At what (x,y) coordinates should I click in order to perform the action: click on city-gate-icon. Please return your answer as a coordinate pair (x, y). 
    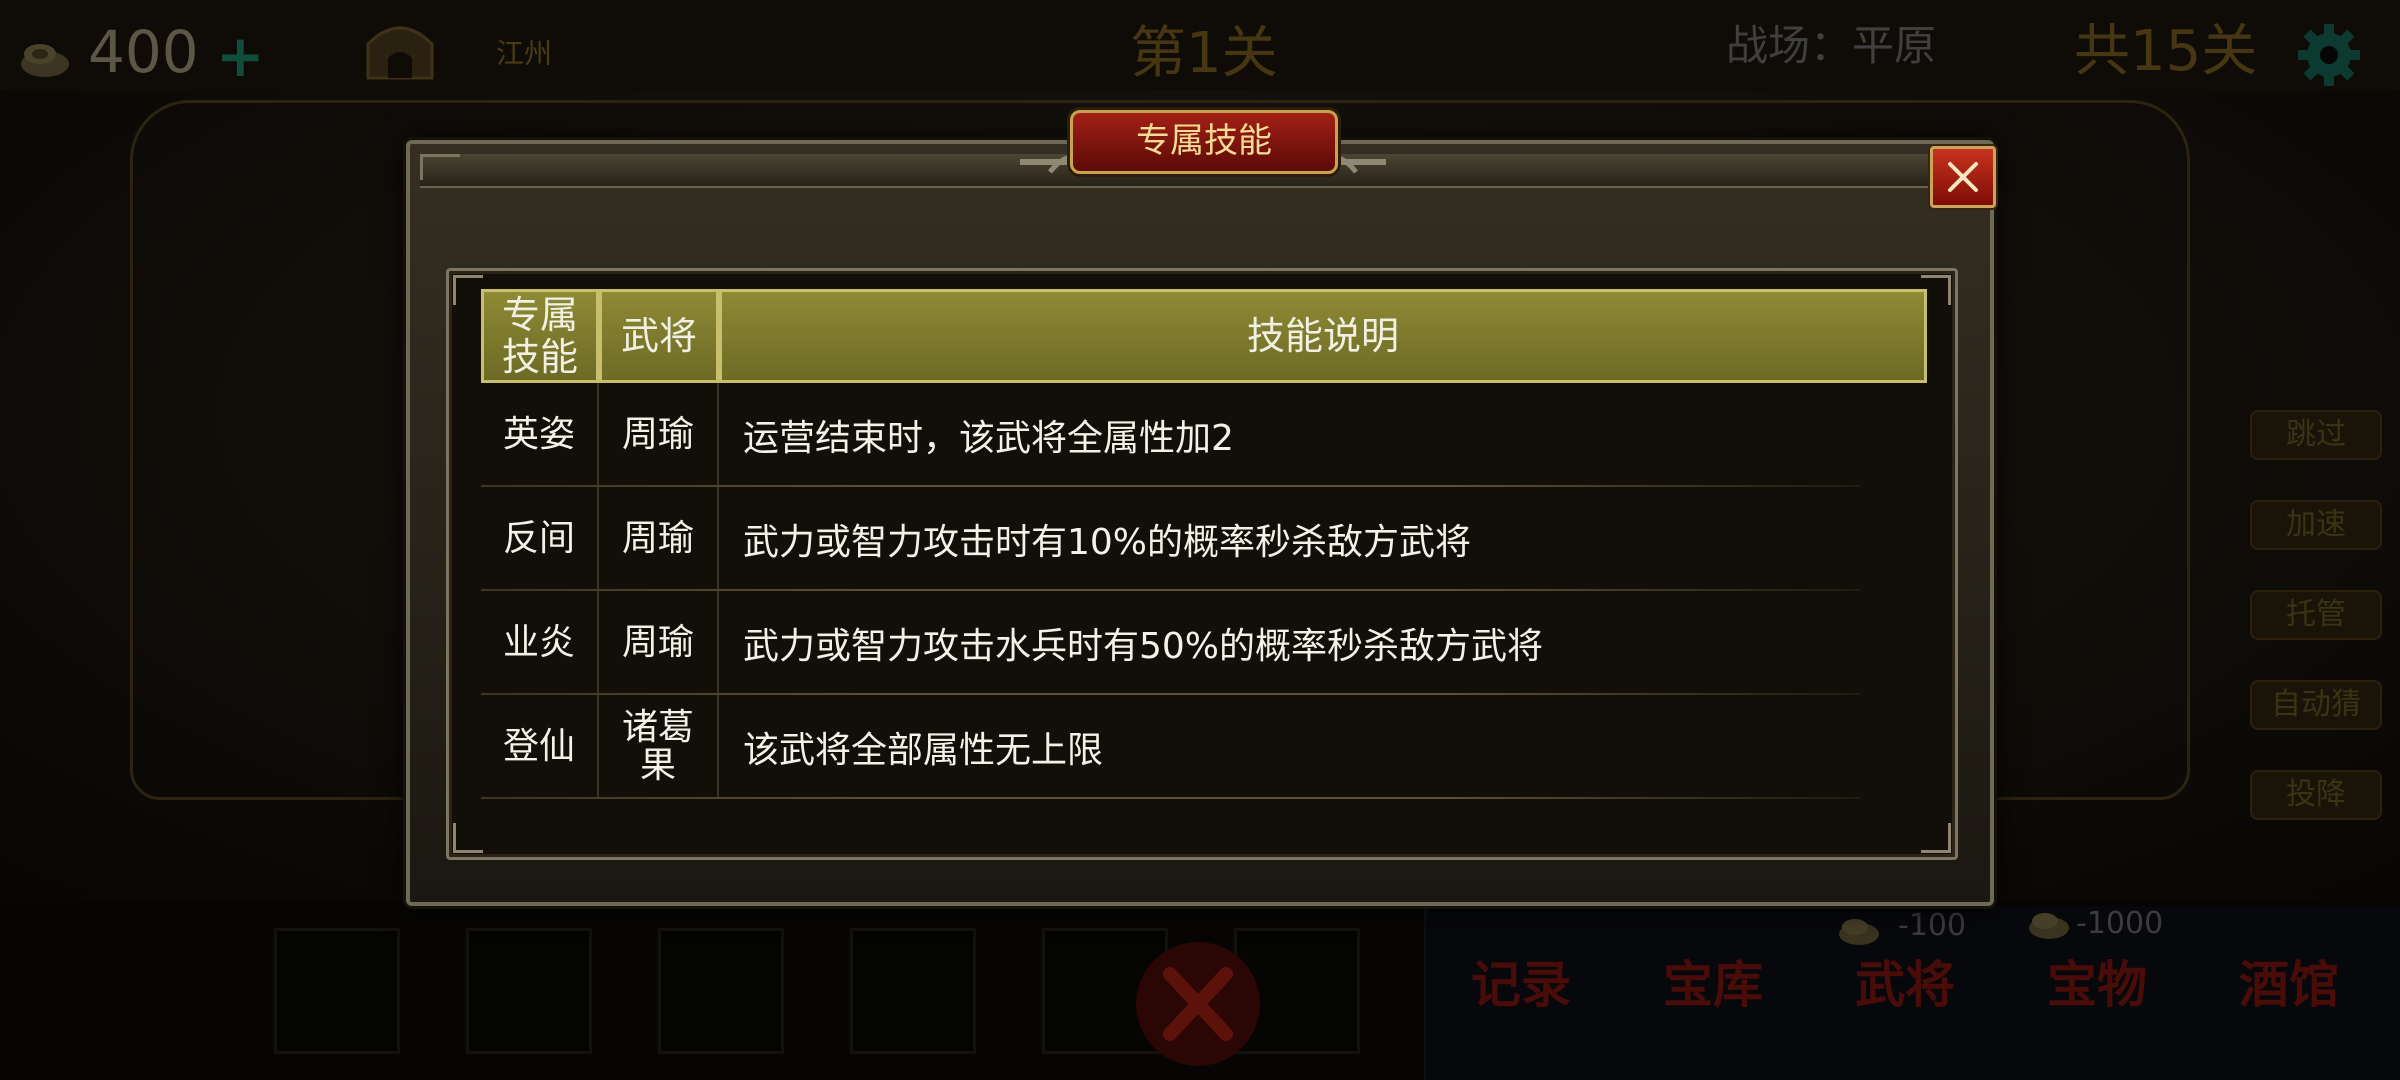
    Looking at the image, I should click on (400, 50).